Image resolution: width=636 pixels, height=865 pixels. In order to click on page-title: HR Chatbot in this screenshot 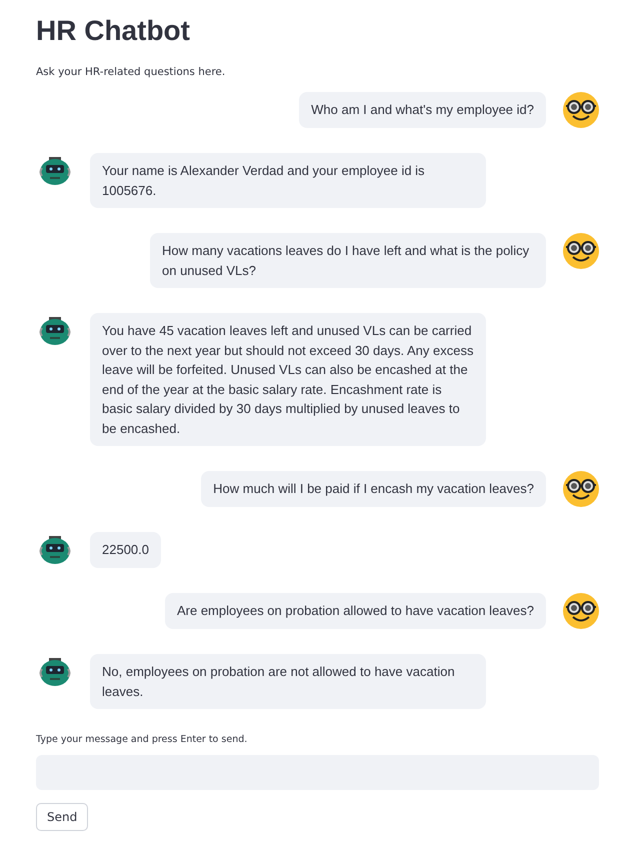, I will do `click(113, 31)`.